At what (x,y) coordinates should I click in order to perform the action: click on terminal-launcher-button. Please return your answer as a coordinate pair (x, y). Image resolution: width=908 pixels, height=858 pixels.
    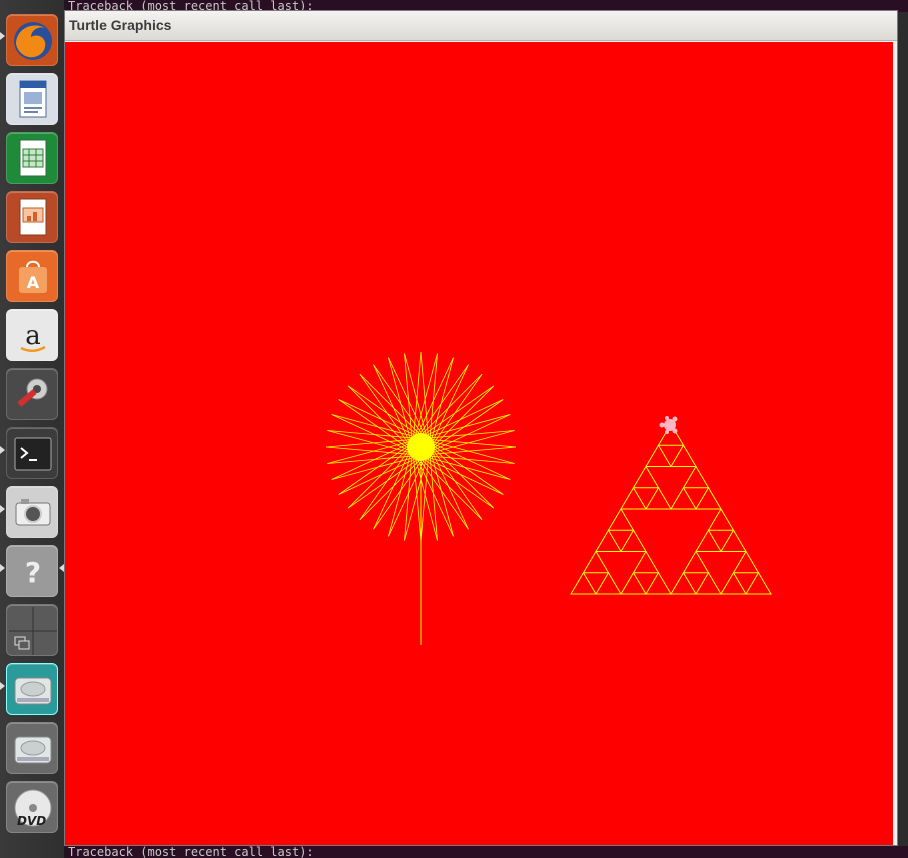
    Looking at the image, I should click on (32, 453).